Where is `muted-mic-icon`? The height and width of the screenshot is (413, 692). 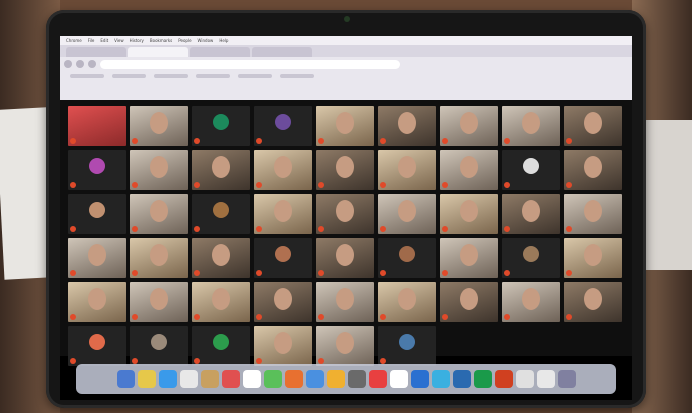 muted-mic-icon is located at coordinates (135, 316).